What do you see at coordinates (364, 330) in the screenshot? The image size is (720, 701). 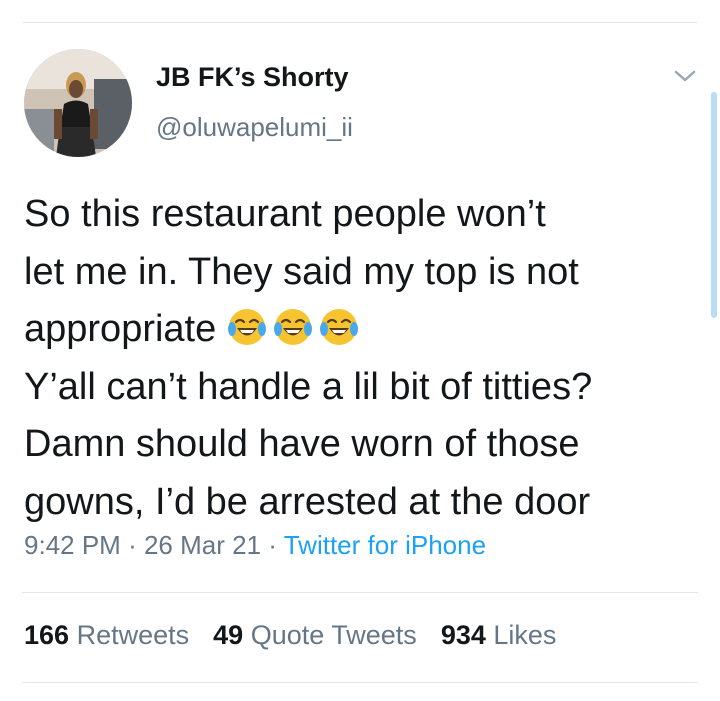 I see `tweet-line-with-emoji: appropriate` at bounding box center [364, 330].